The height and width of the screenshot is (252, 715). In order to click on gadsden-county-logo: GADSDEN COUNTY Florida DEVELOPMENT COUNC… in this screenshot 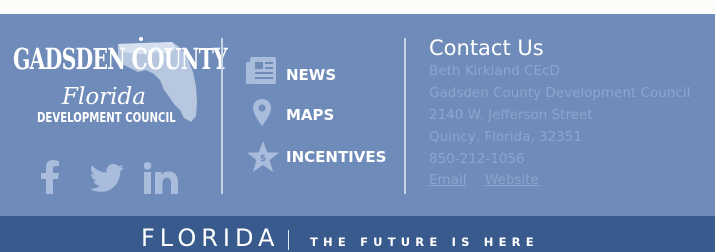, I will do `click(119, 79)`.